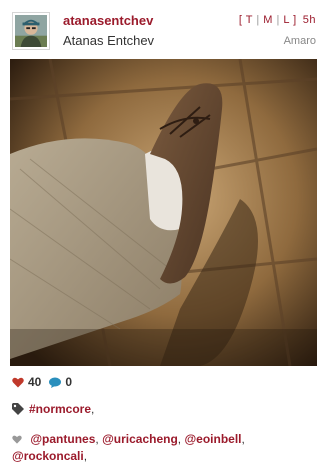  Describe the element at coordinates (69, 382) in the screenshot. I see `comment-count: 0` at that location.